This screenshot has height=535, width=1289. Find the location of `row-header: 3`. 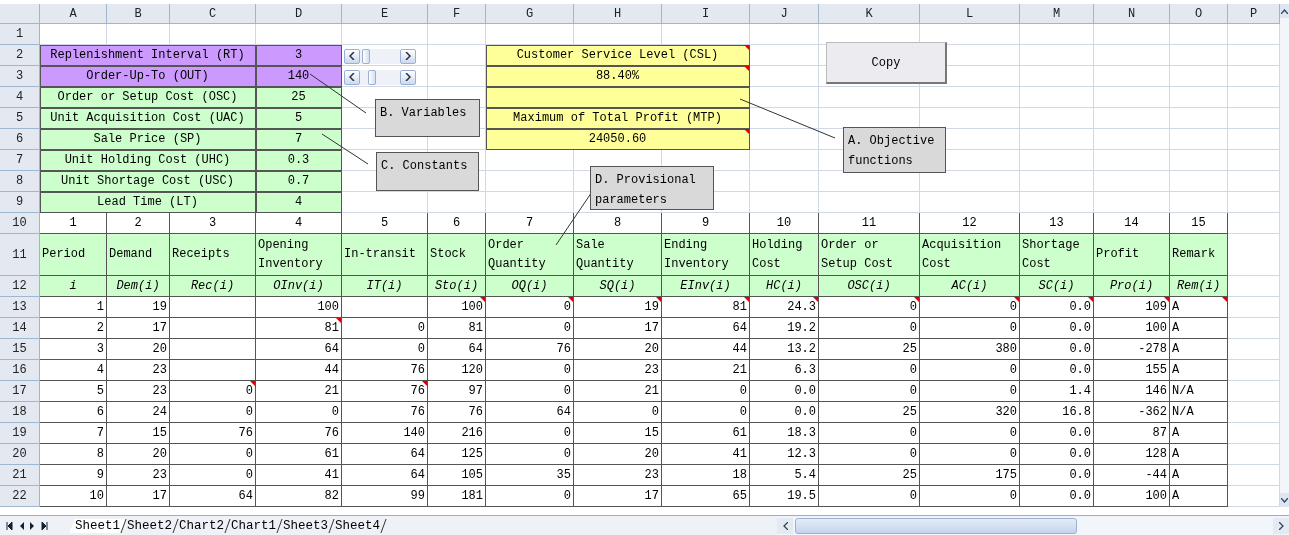

row-header: 3 is located at coordinates (20, 76).